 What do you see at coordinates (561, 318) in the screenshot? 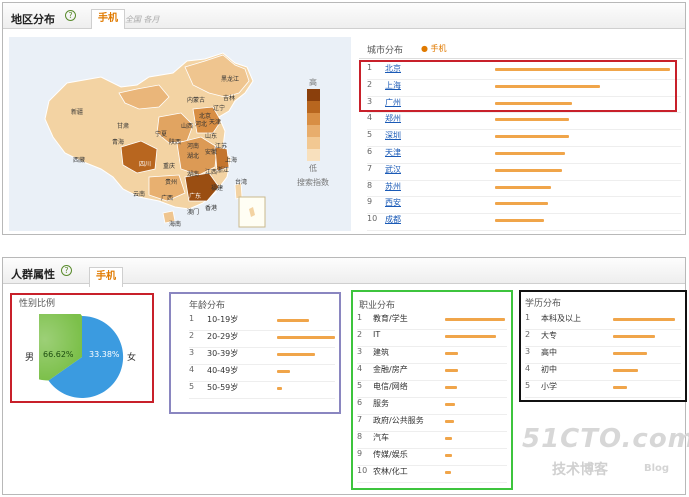
I see `item-label: 本科及以上` at bounding box center [561, 318].